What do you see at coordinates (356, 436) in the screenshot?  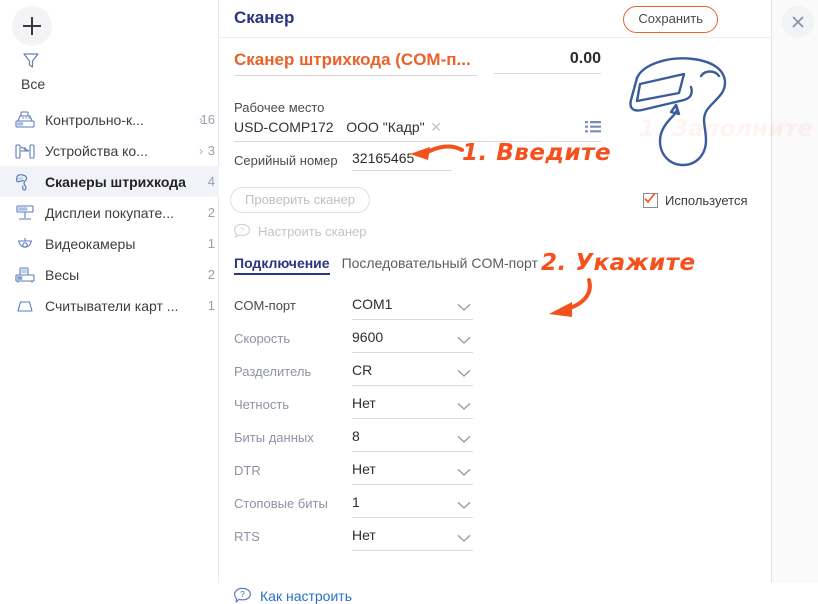 I see `setting-value: 8` at bounding box center [356, 436].